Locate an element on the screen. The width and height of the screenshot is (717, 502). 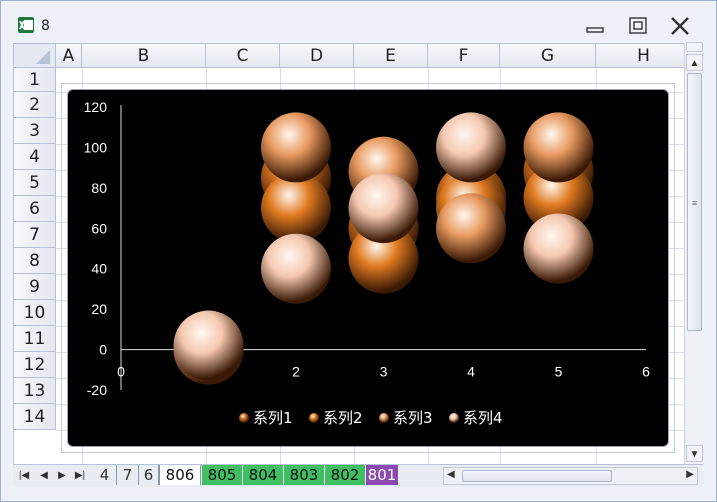
y-tick-label: 0 is located at coordinates (103, 350).